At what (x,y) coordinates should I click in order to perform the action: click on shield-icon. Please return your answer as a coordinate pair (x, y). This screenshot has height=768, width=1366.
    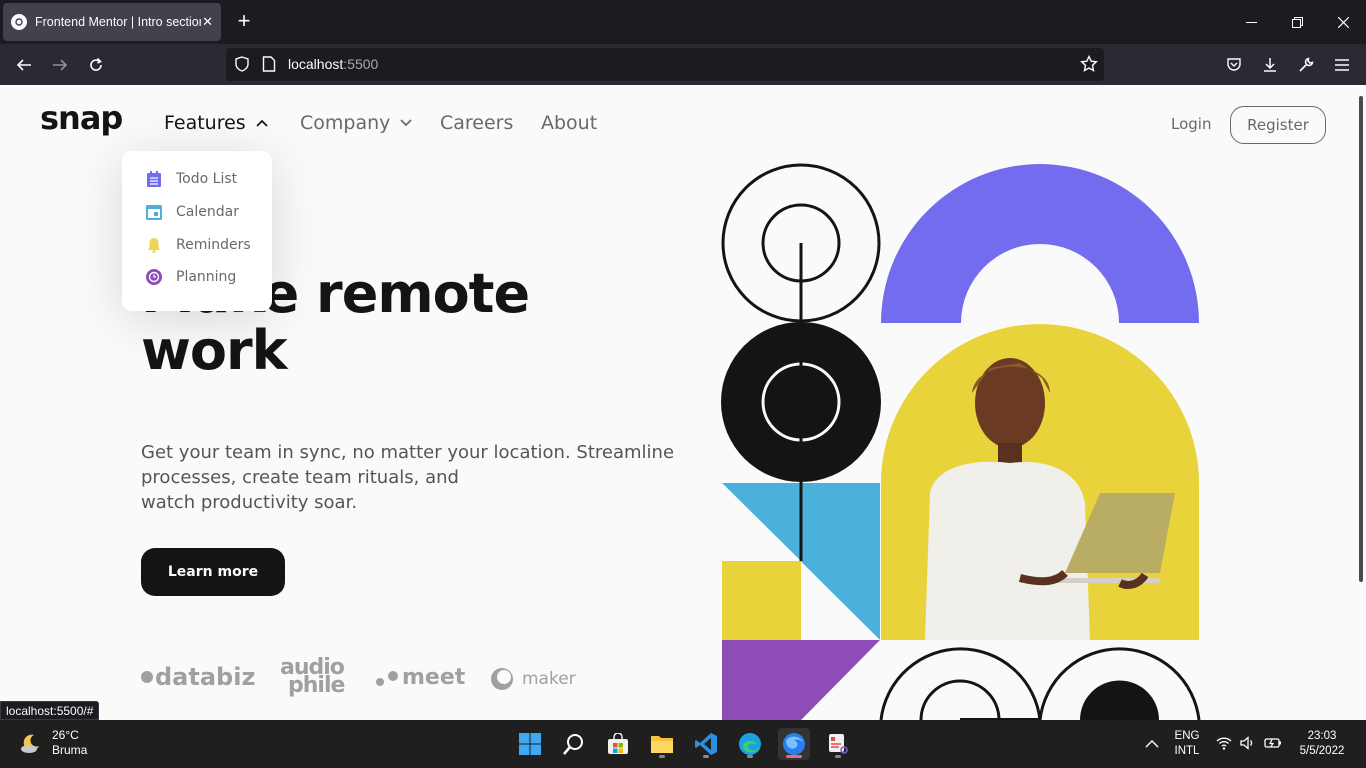
    Looking at the image, I should click on (242, 66).